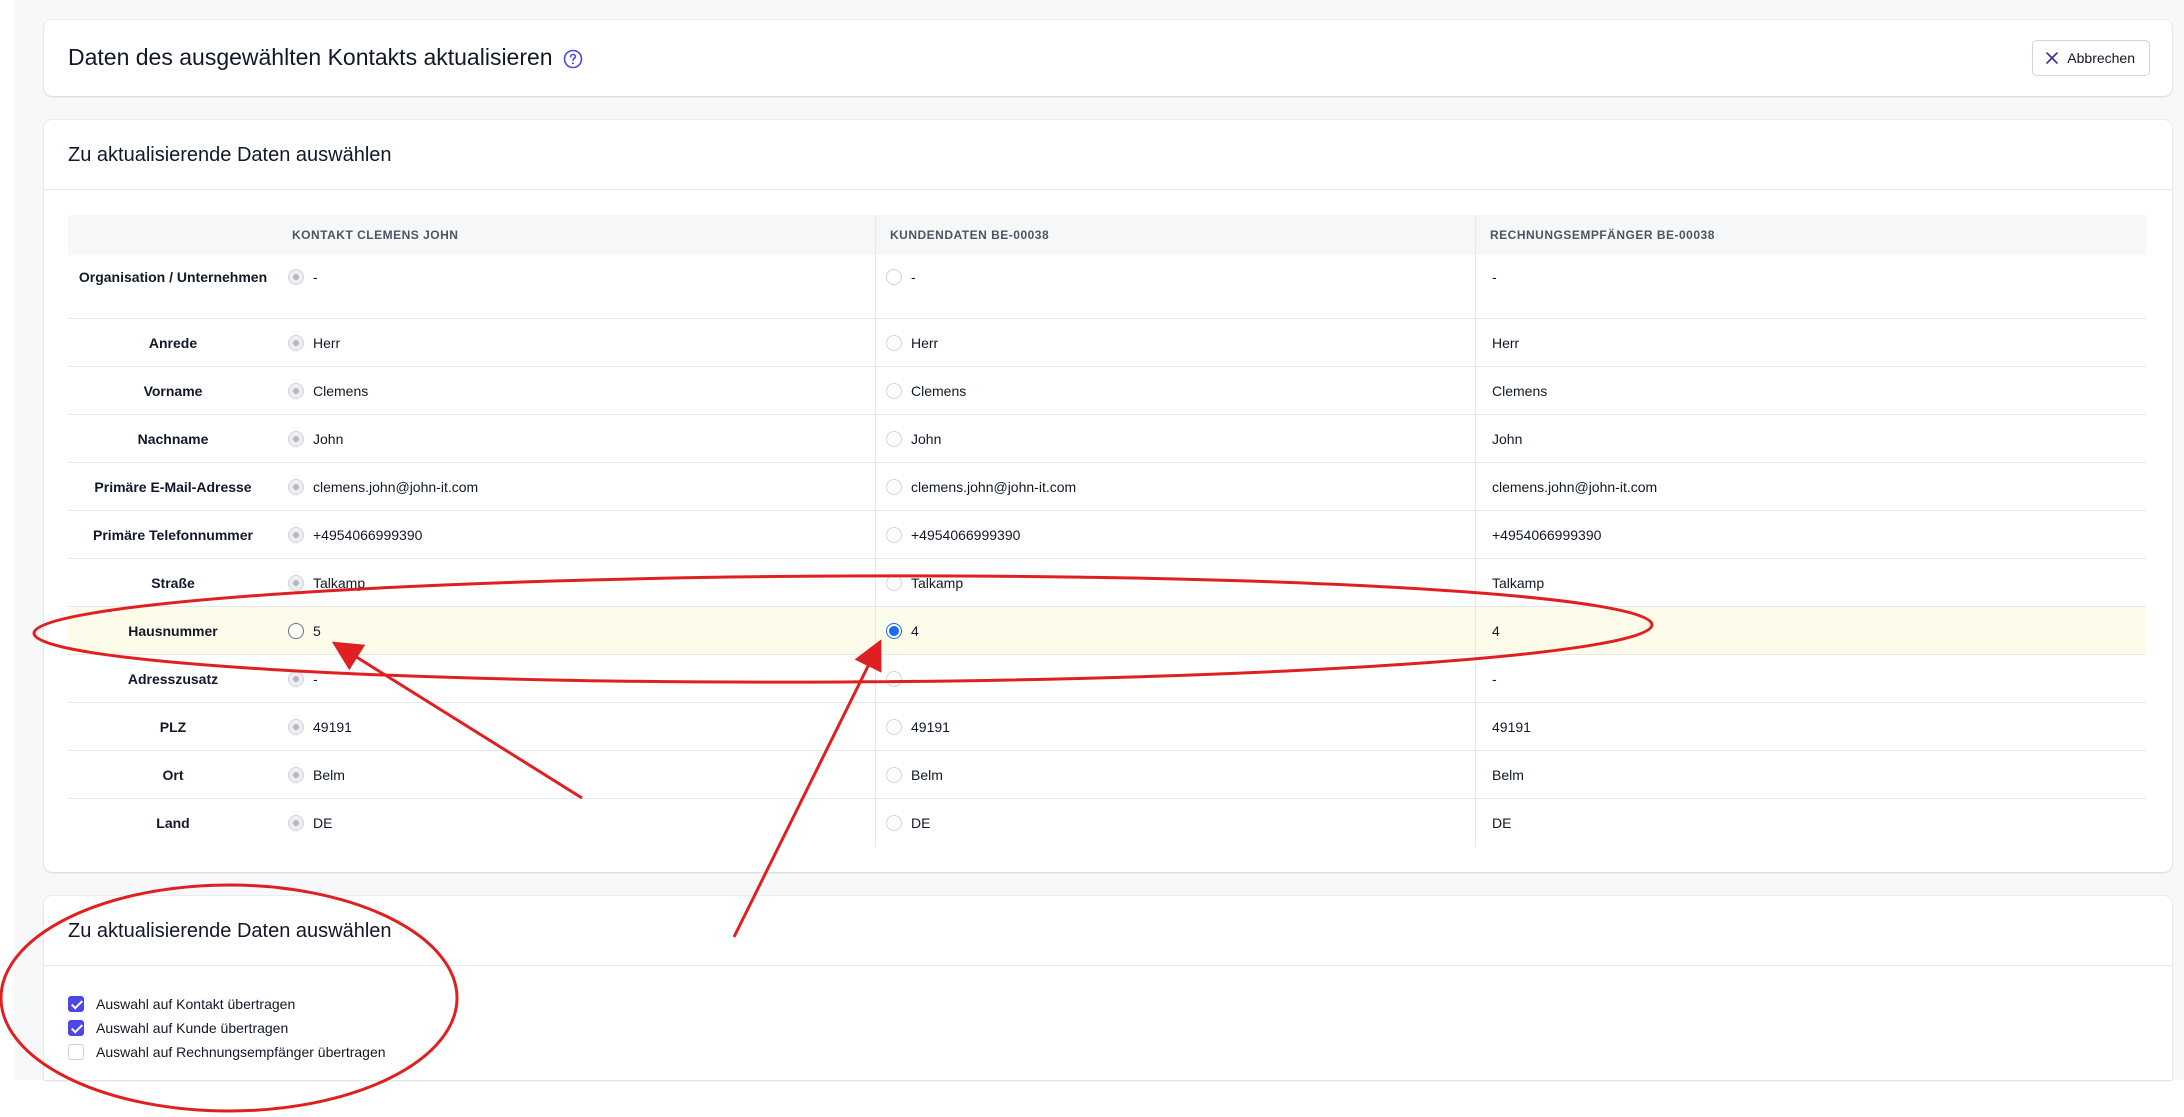 The image size is (2184, 1117). Describe the element at coordinates (1511, 726) in the screenshot. I see `invoice-value: 49191` at that location.